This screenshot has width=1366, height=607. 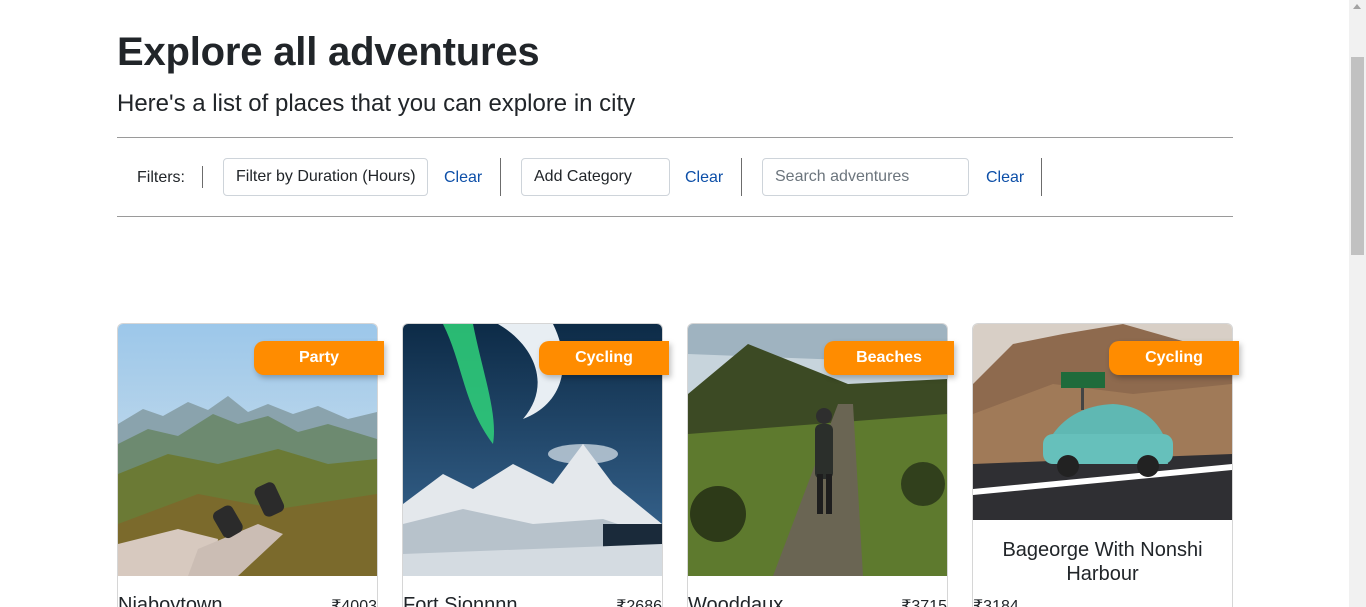 I want to click on adventure-price: ₹2686, so click(x=639, y=602).